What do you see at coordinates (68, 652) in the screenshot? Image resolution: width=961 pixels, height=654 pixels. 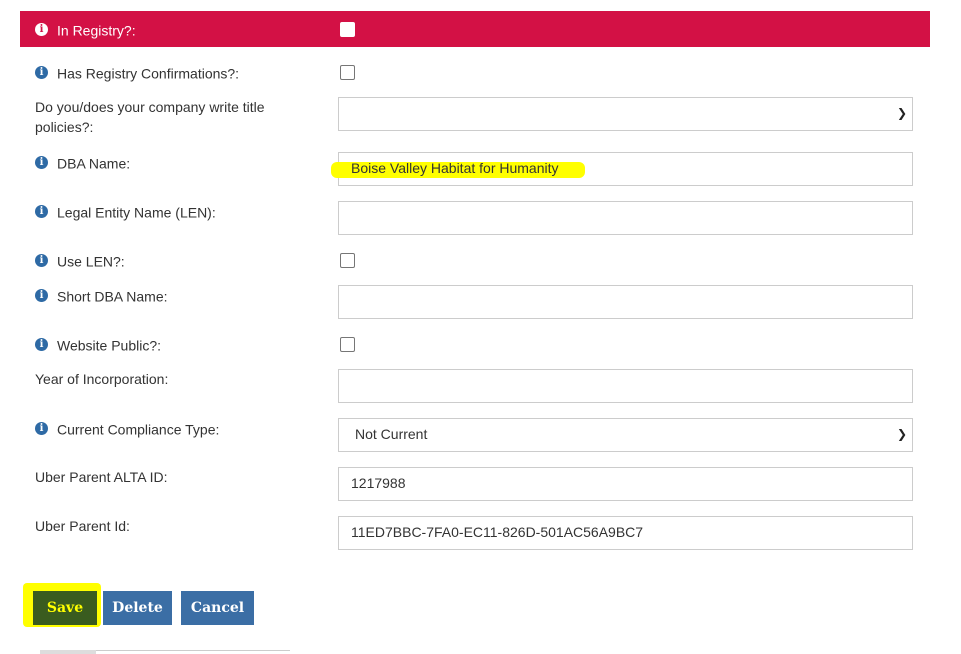 I see `bottom-tab-active` at bounding box center [68, 652].